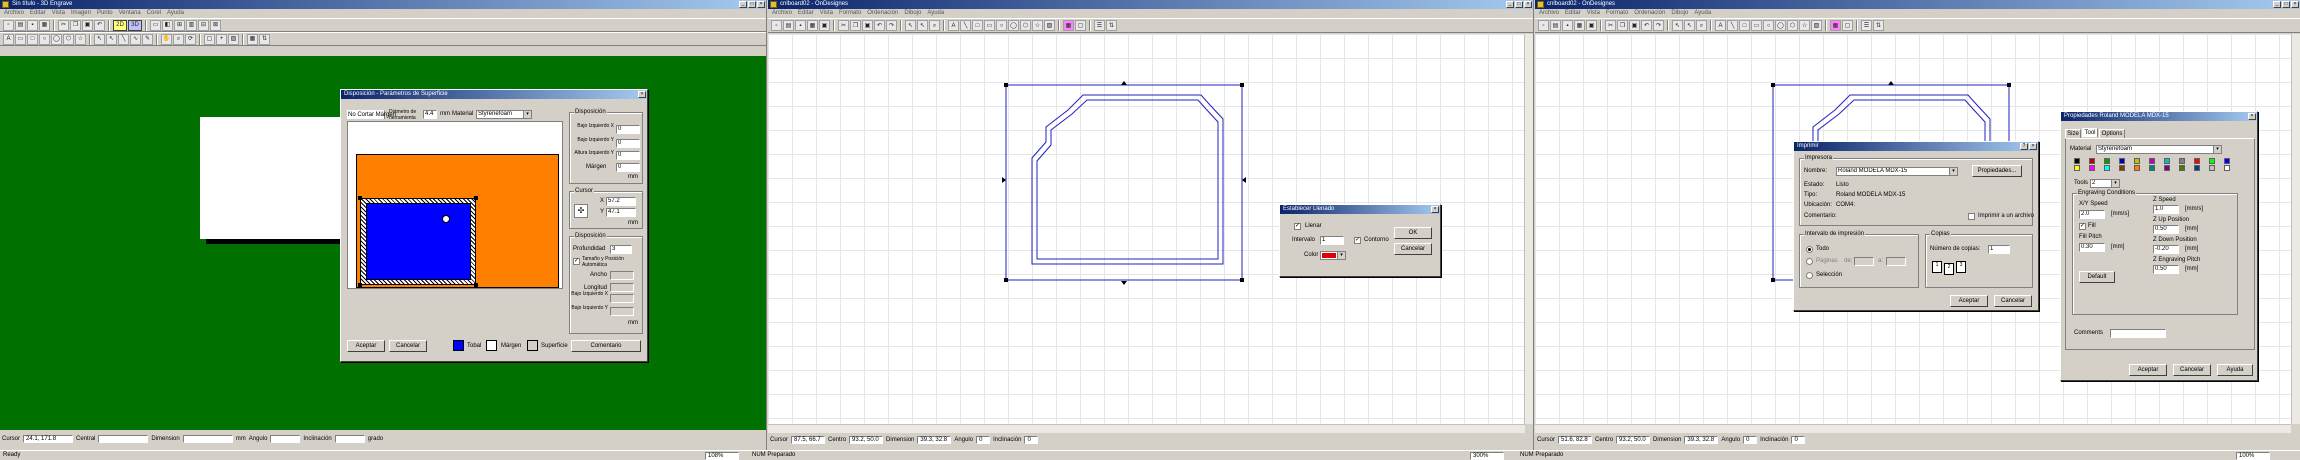 Image resolution: width=2300 pixels, height=460 pixels. Describe the element at coordinates (147, 39) in the screenshot. I see `pen-icon: ✎` at that location.